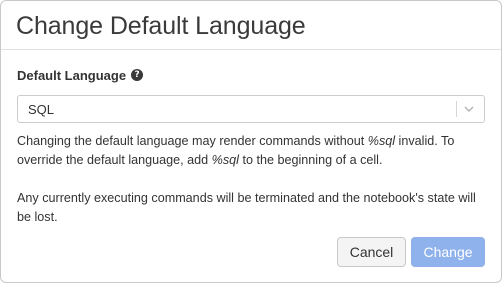 The image size is (502, 283). I want to click on dialog-title: Change Default Language, so click(161, 26).